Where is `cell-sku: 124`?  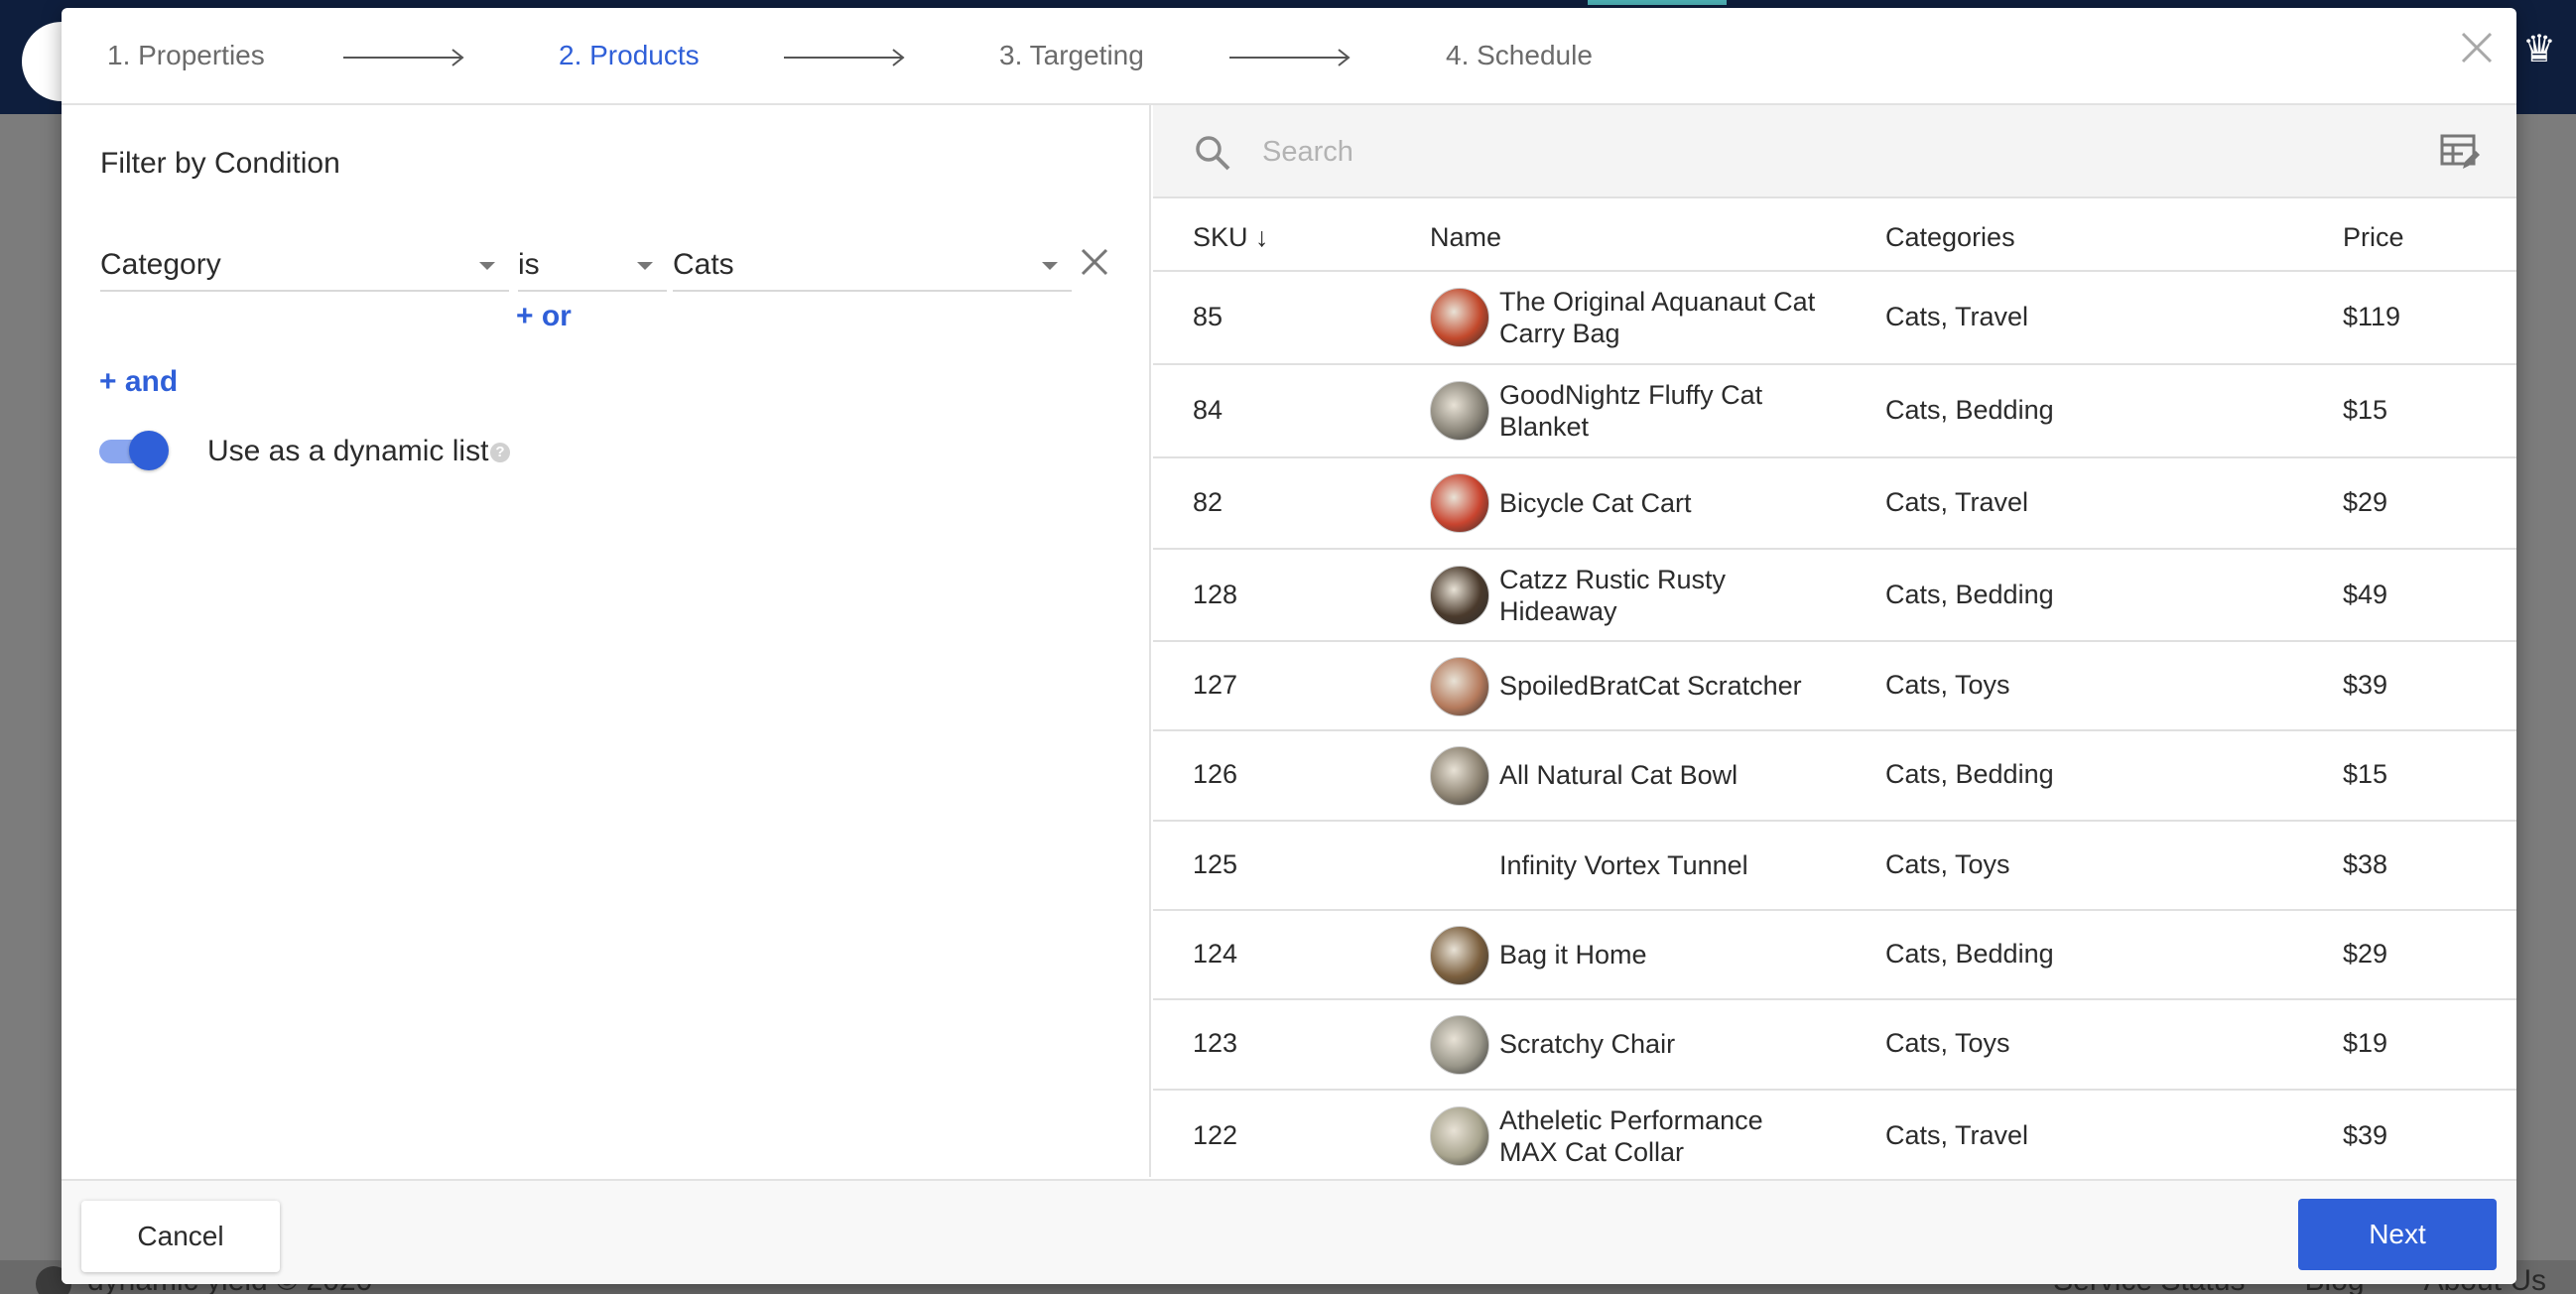
cell-sku: 124 is located at coordinates (1215, 954).